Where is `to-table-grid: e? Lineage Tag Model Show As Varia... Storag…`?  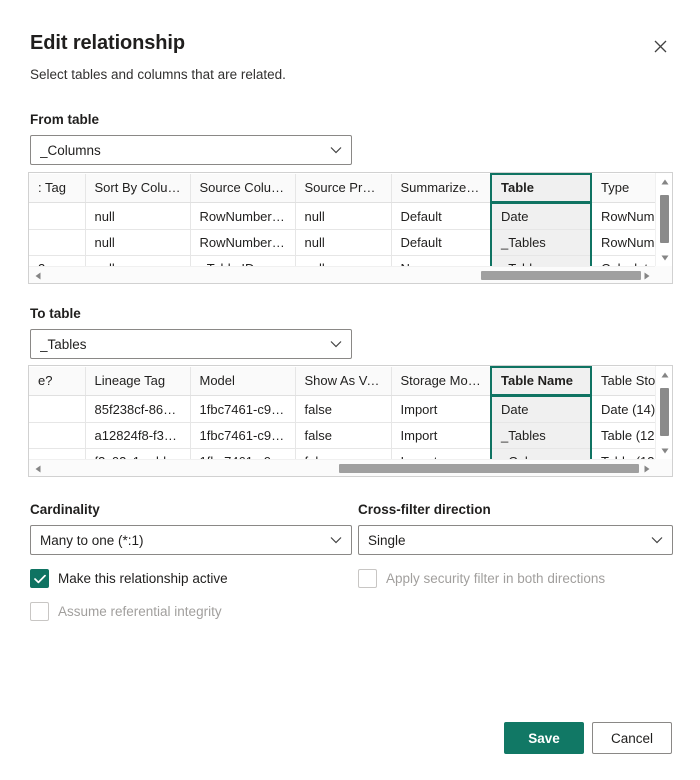 to-table-grid: e? Lineage Tag Model Show As Varia... Storag… is located at coordinates (350, 421).